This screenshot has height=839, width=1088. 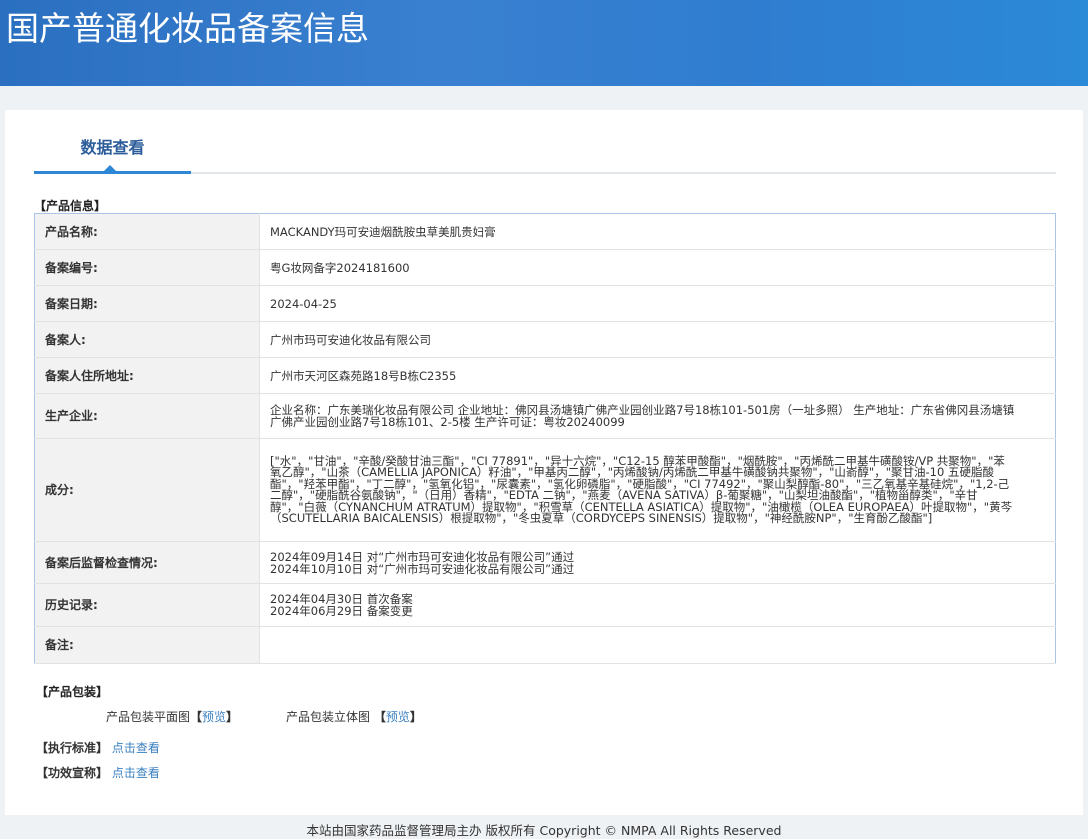 I want to click on efficacy-label: 【功效宣称】, so click(x=72, y=773).